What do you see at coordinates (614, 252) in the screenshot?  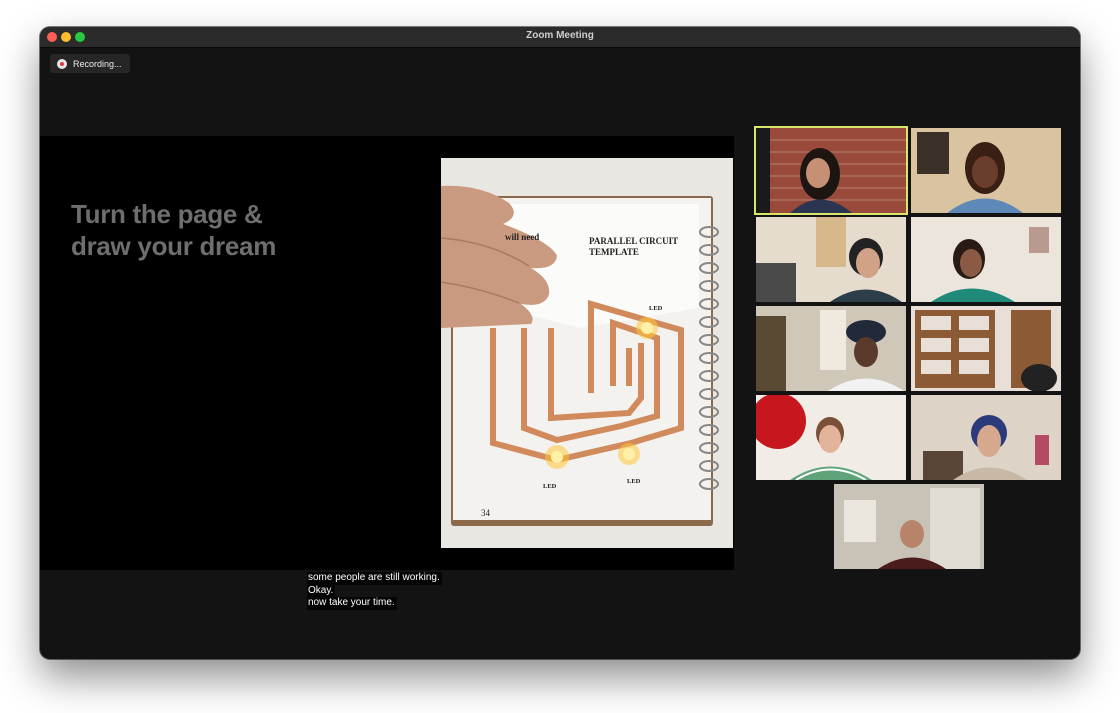 I see `template-title-line-2: TEMPLATE` at bounding box center [614, 252].